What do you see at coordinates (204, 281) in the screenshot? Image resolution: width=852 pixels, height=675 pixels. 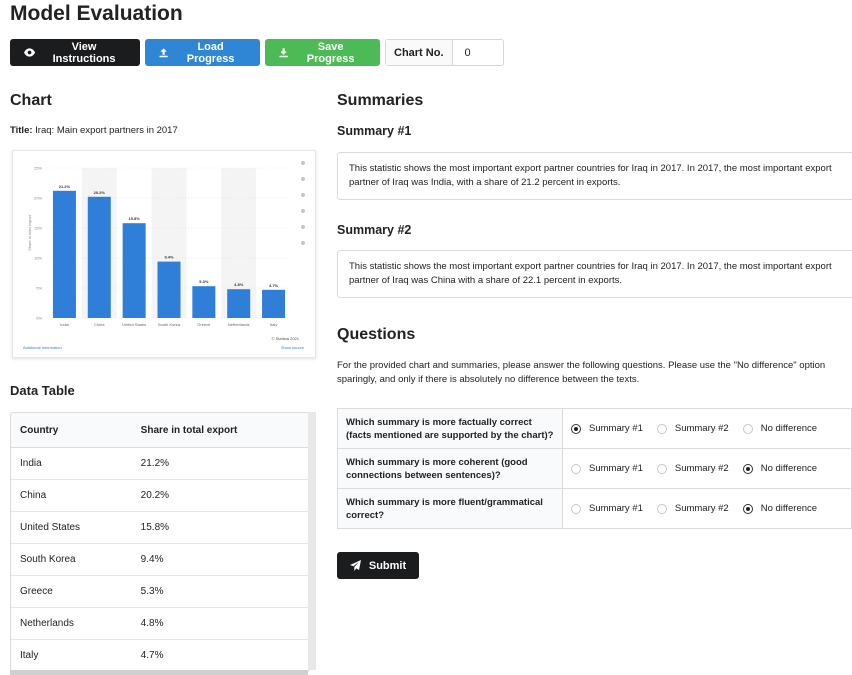 I see `chart-data-label: 5.3%` at bounding box center [204, 281].